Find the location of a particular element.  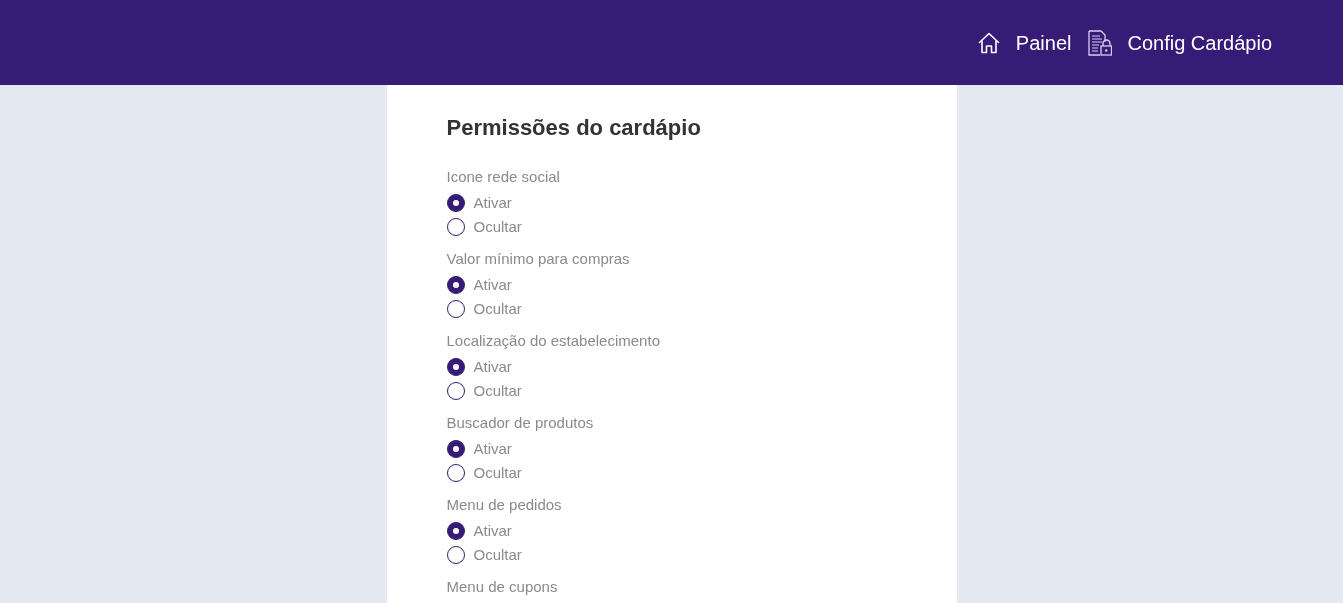

nav-link: Config Cardápio is located at coordinates (1180, 42).